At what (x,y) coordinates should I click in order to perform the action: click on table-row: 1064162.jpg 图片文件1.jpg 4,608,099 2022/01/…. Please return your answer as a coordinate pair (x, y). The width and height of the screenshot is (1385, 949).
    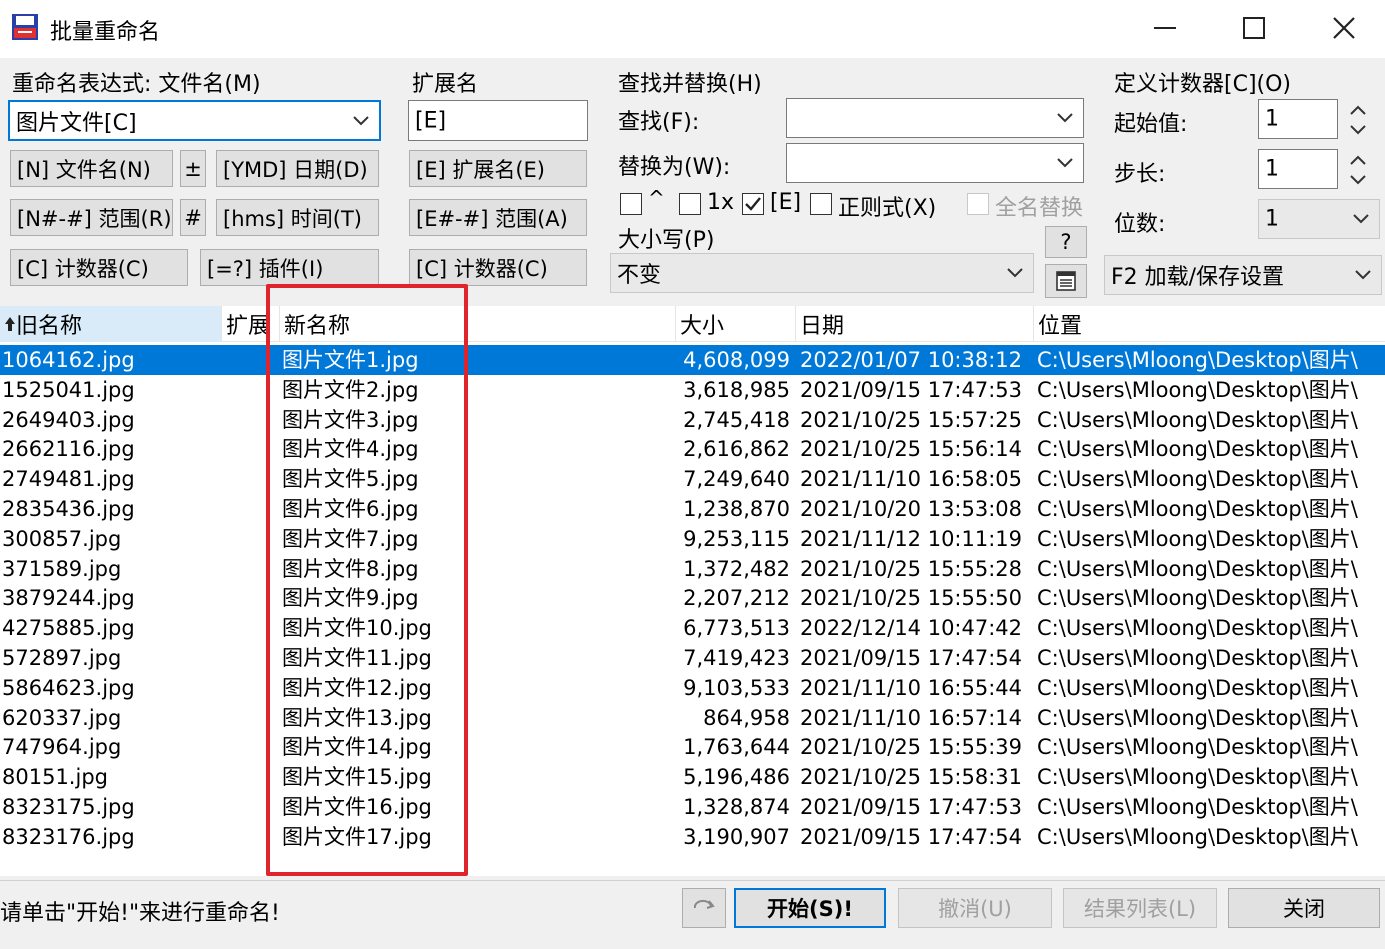
    Looking at the image, I should click on (692, 360).